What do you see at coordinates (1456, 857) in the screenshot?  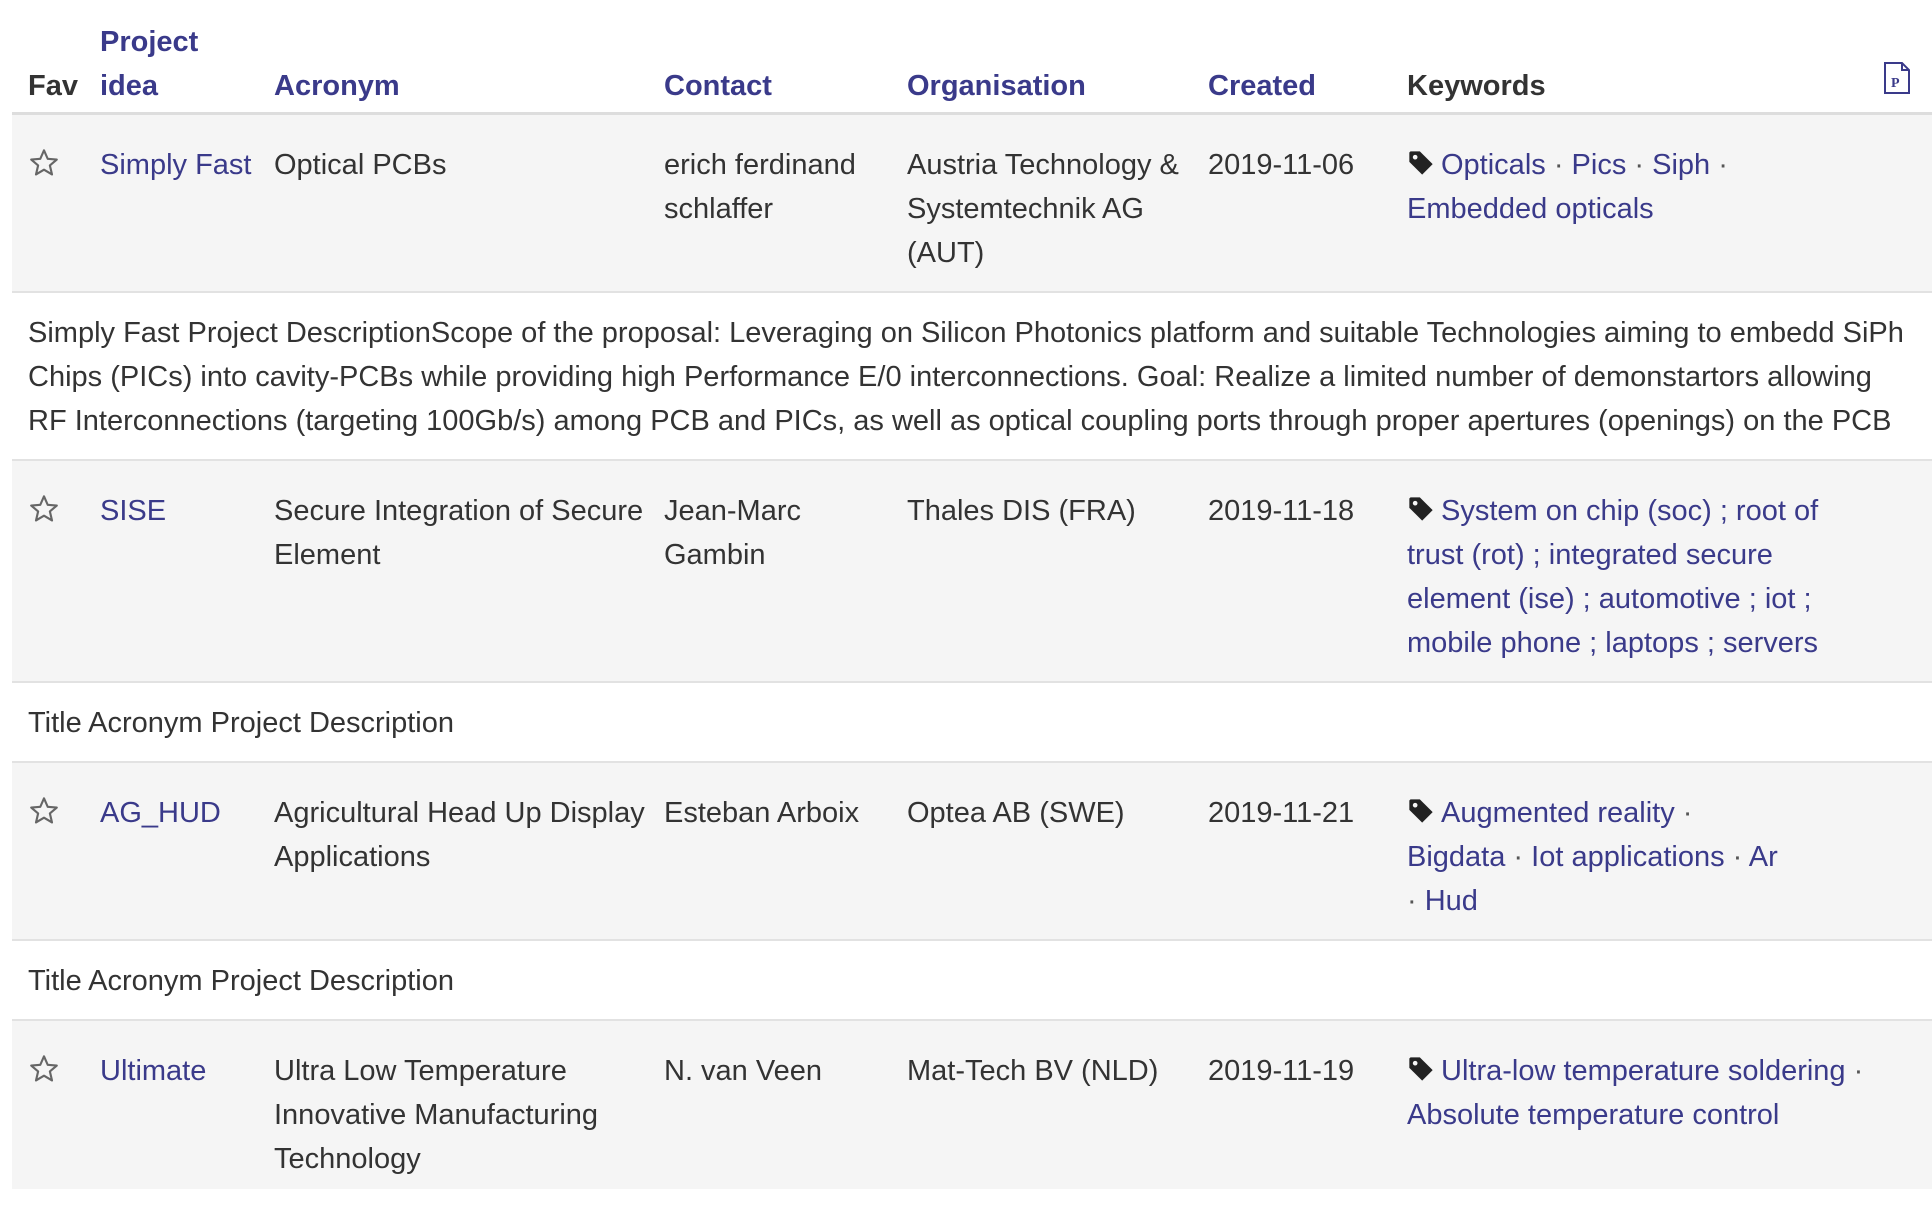 I see `keyword-link: Bigdata` at bounding box center [1456, 857].